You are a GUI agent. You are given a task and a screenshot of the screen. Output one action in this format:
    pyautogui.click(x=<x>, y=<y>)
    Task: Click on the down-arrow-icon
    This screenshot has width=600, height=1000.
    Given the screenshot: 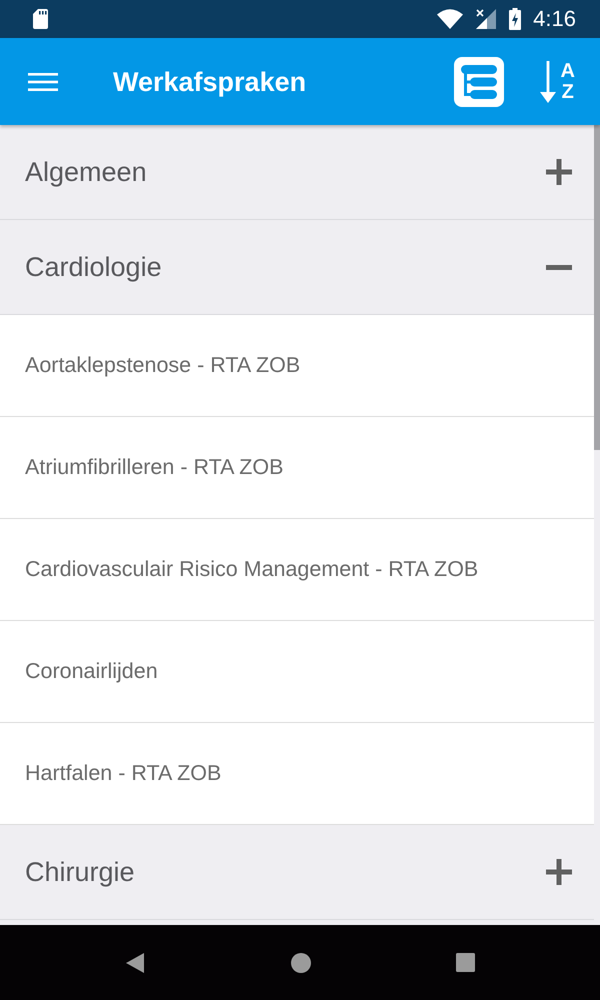 What is the action you would take?
    pyautogui.click(x=548, y=81)
    